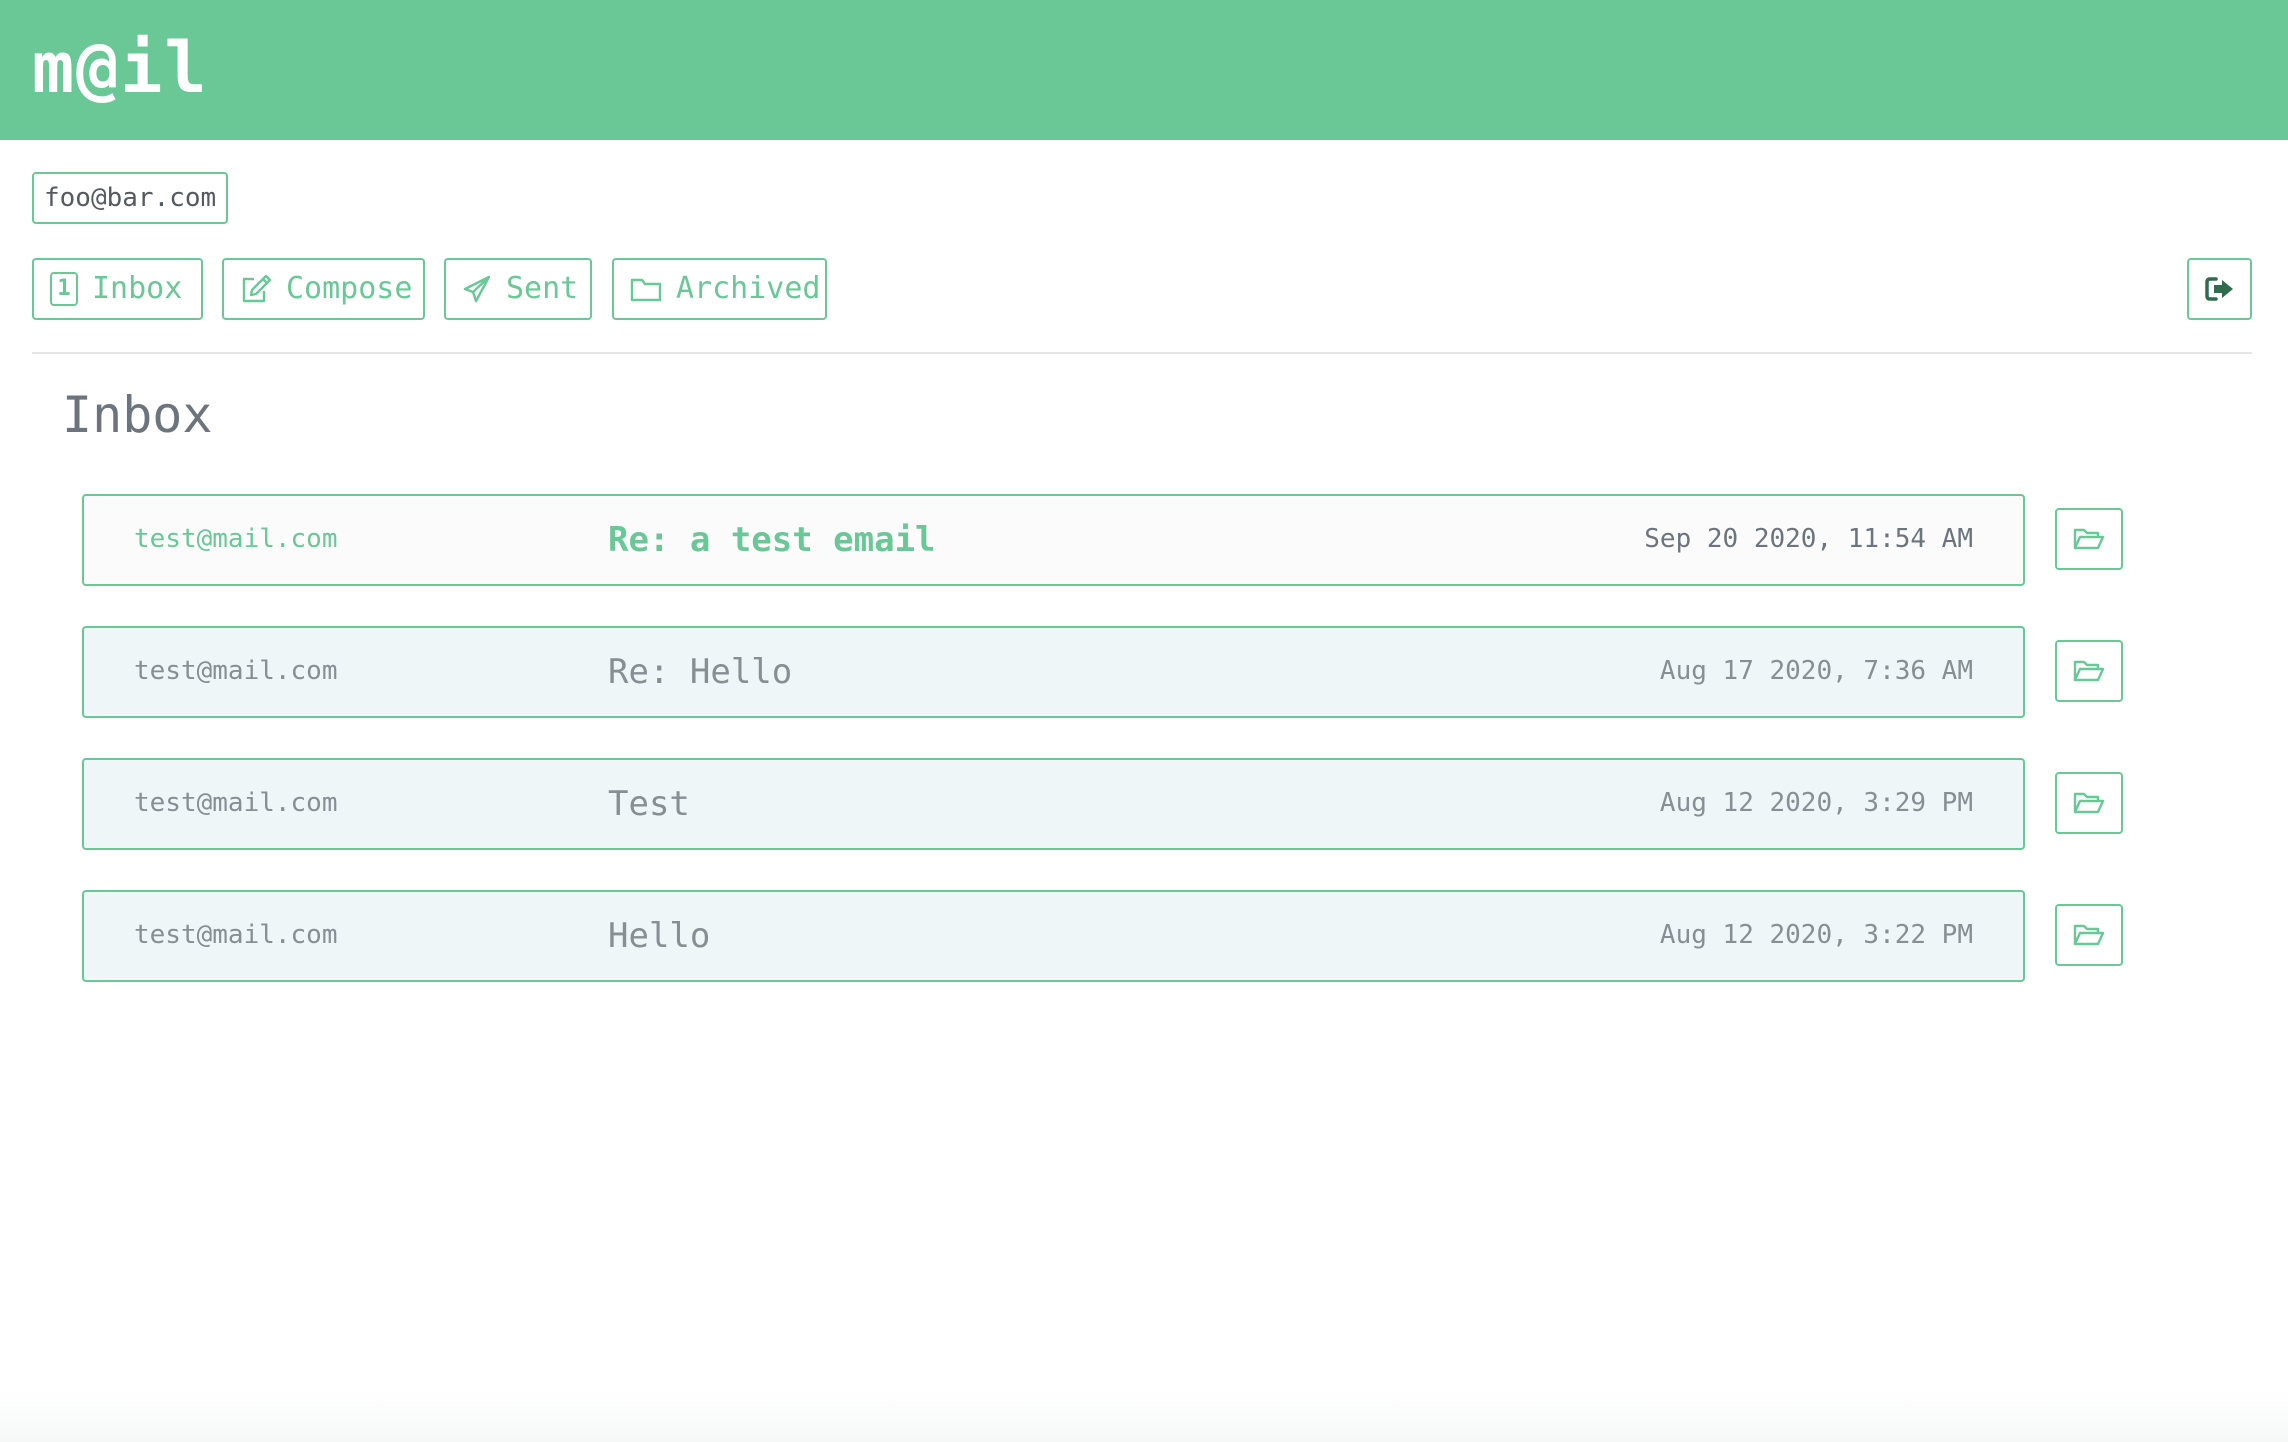 Image resolution: width=2288 pixels, height=1442 pixels. Describe the element at coordinates (748, 288) in the screenshot. I see `archived-button-label: Archived` at that location.